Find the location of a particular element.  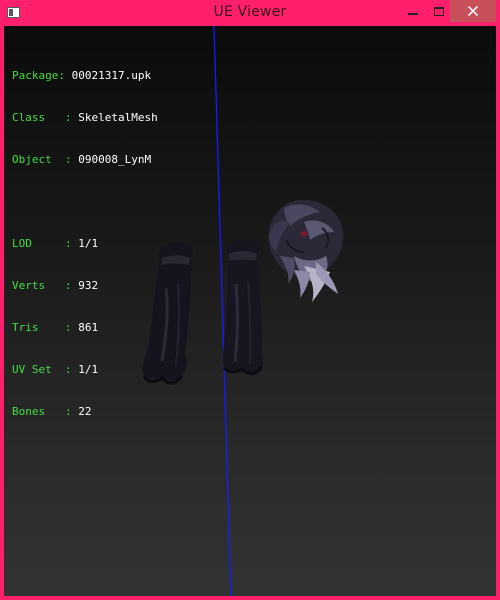

info-row-uvset: UV Set : 1/1 is located at coordinates (85, 370).